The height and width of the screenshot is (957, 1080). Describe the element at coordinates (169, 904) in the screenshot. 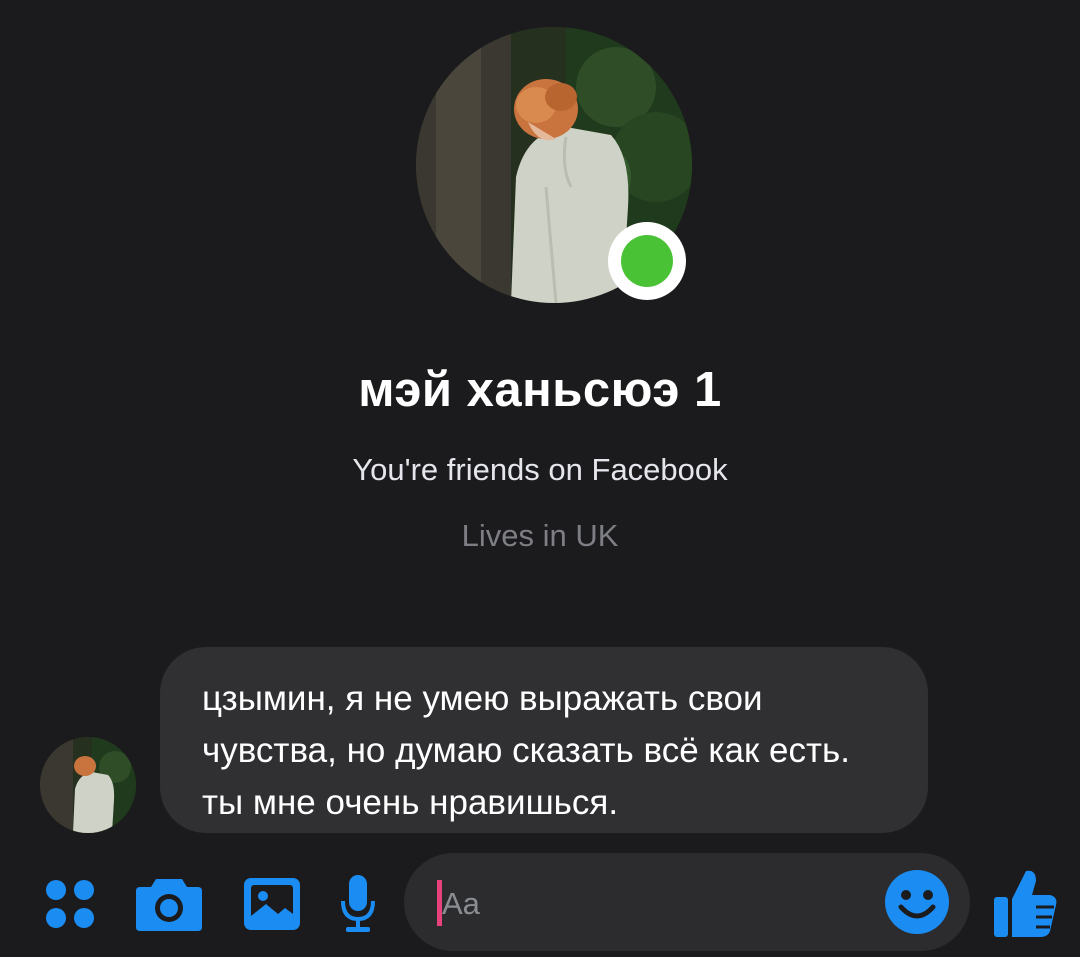

I see `camera-icon` at that location.